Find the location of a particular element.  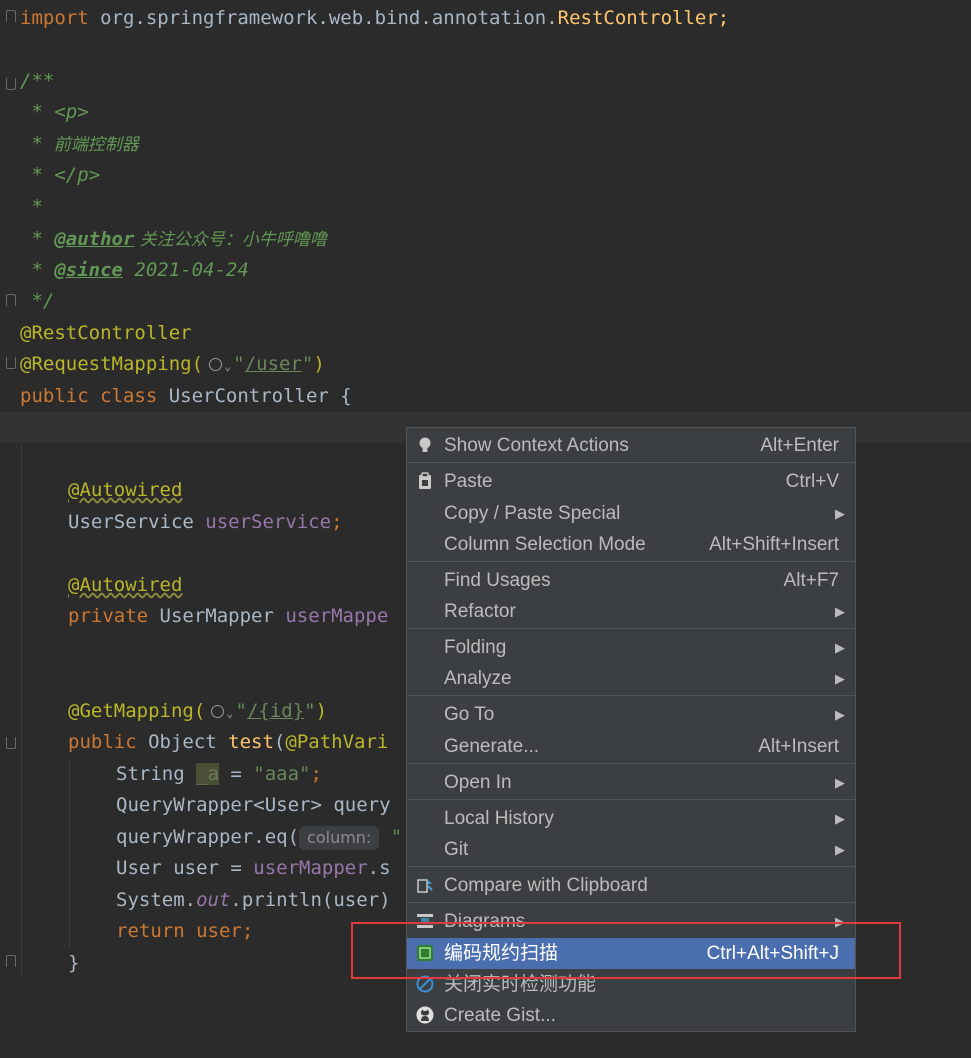

menu-item-paste: Paste Ctrl+V is located at coordinates (631, 481).